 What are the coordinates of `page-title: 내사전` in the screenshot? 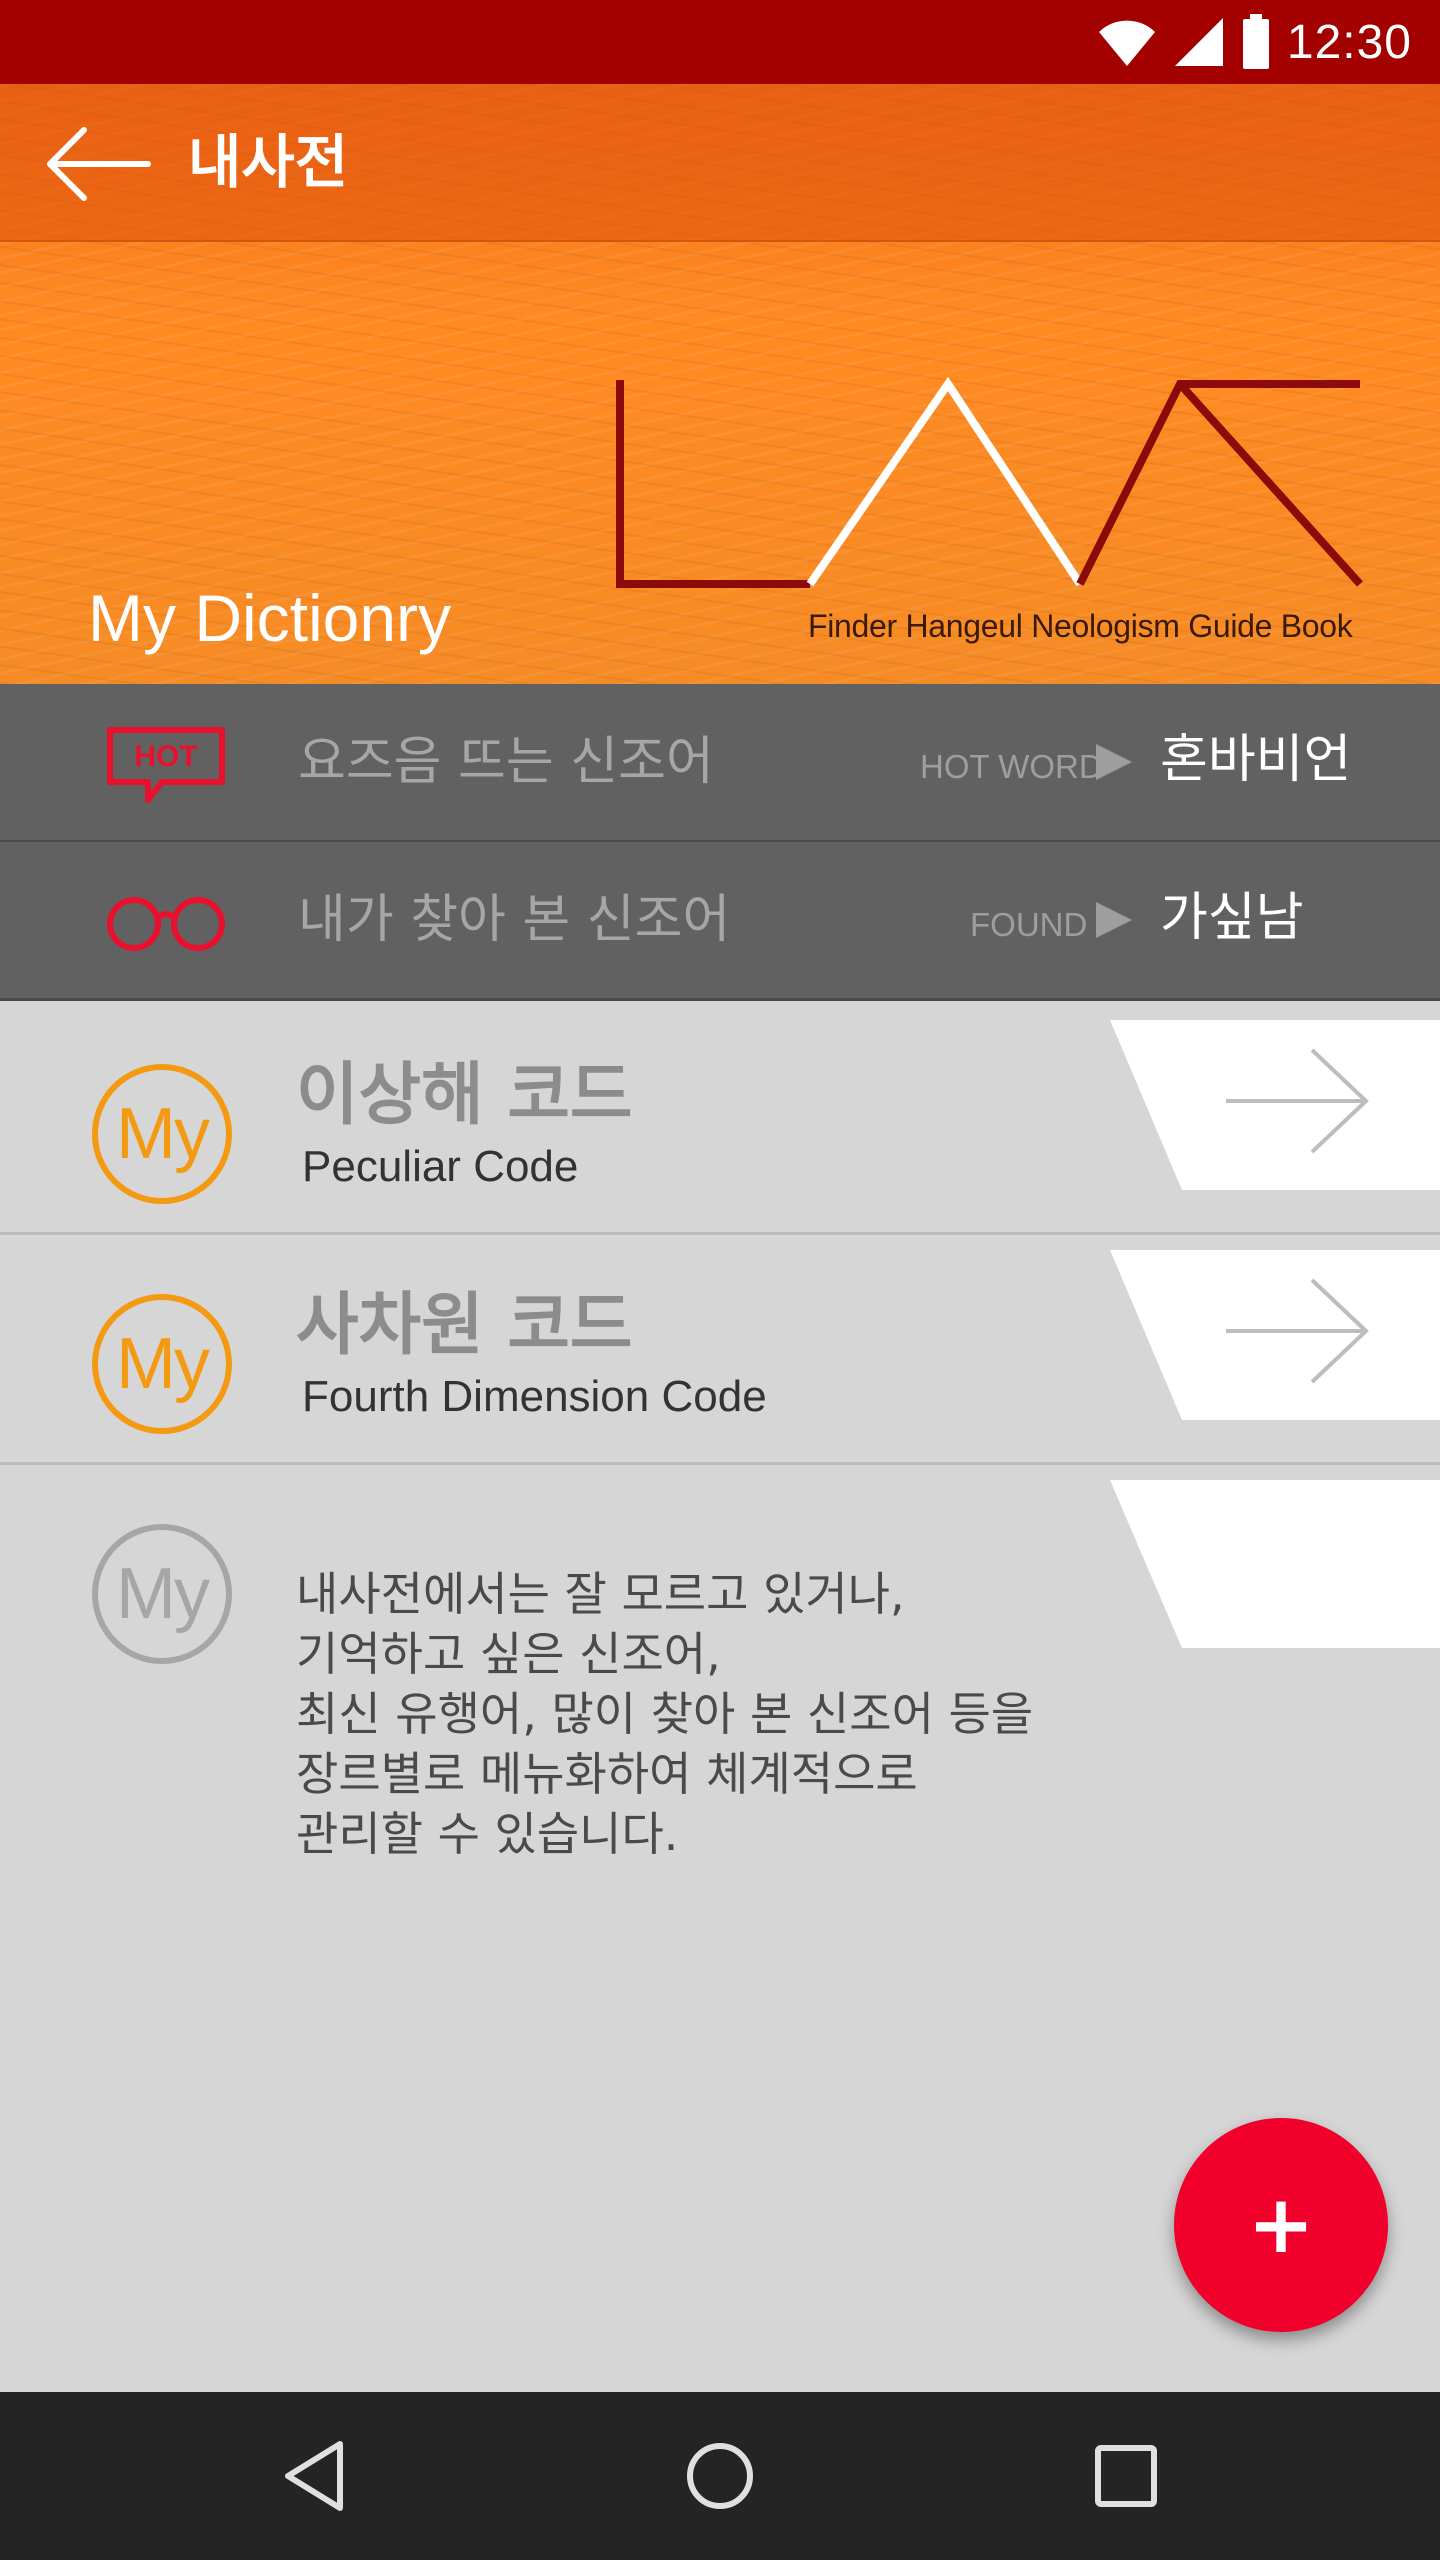 It's located at (268, 162).